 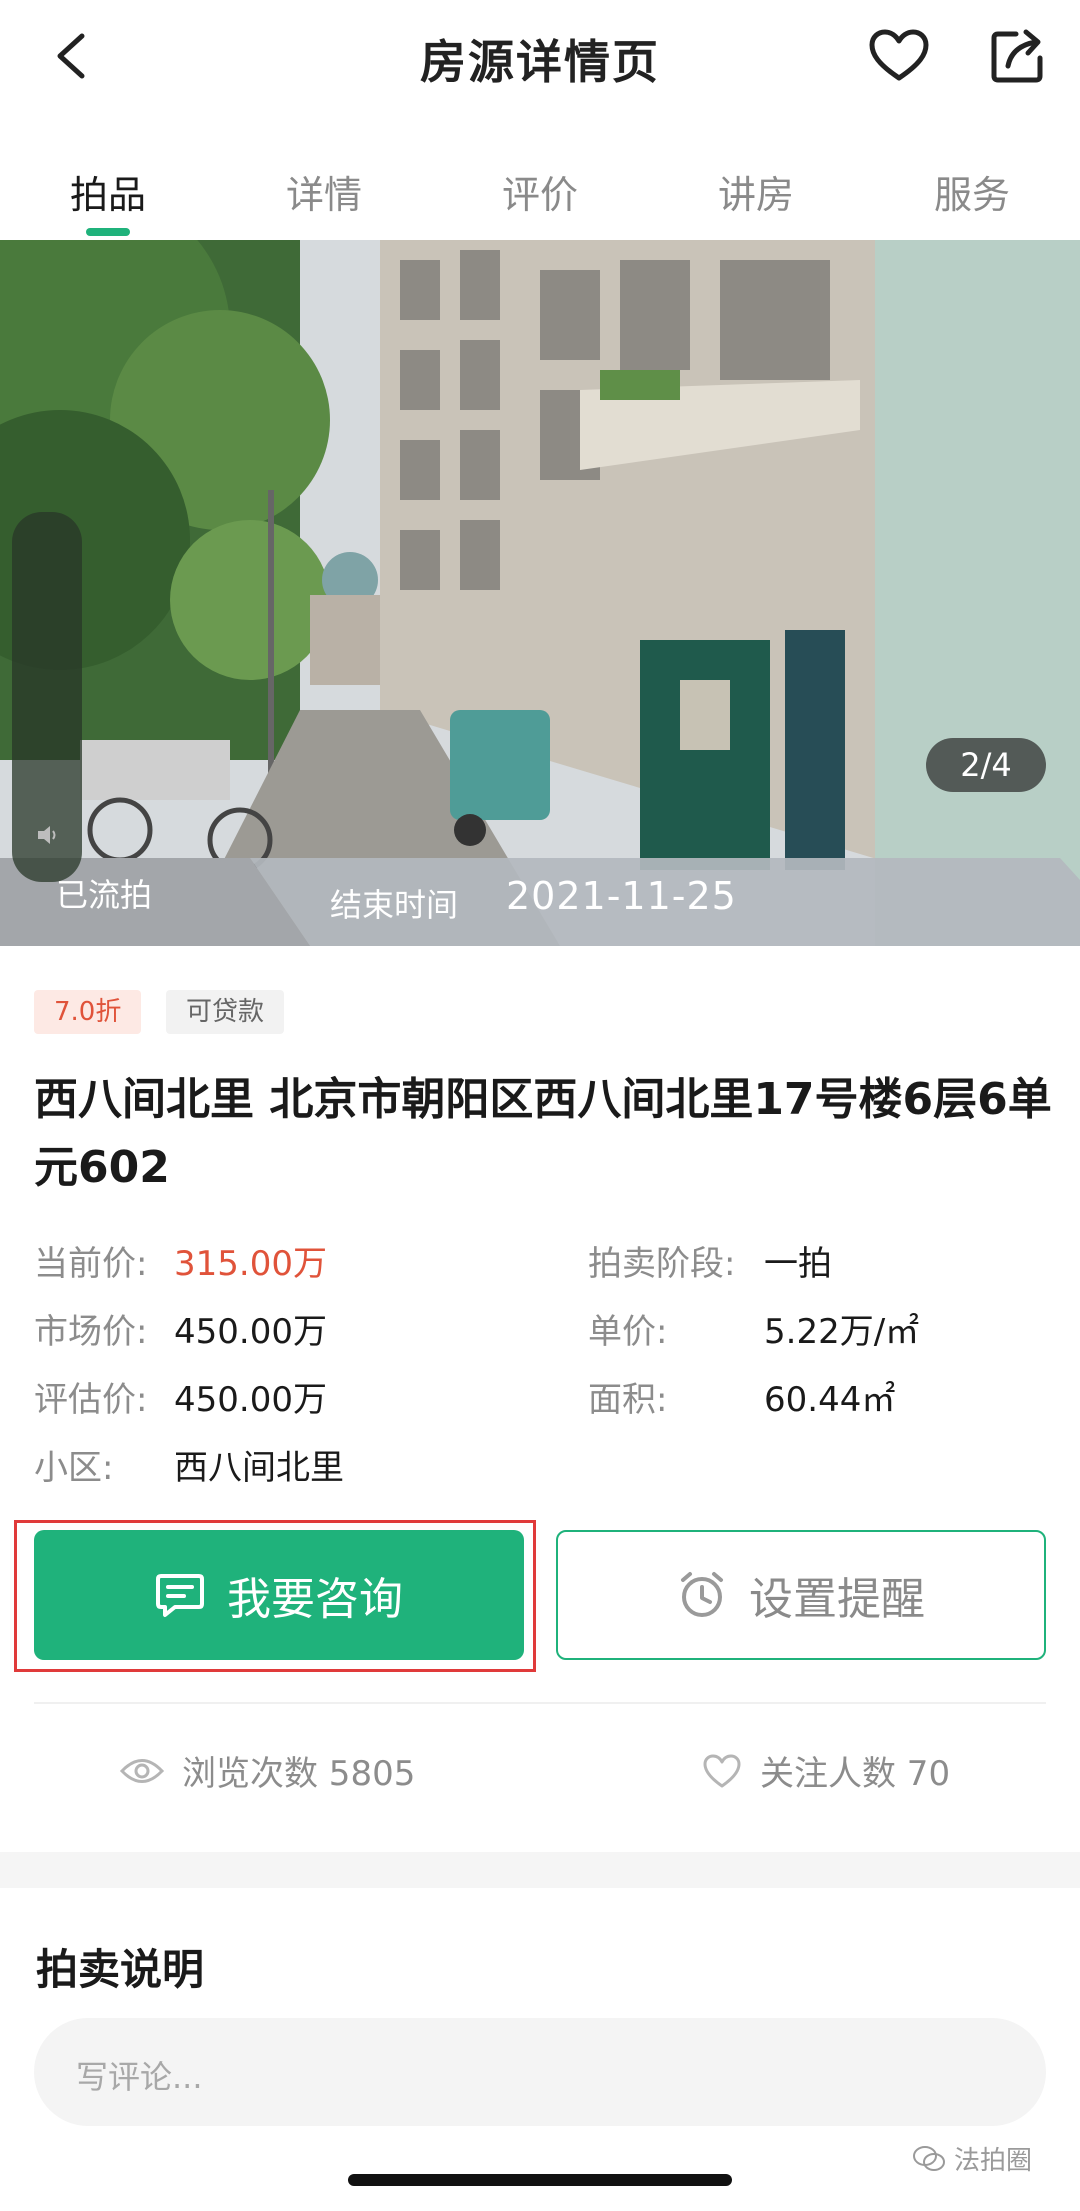 I want to click on tab-label: 讲房, so click(x=755, y=195).